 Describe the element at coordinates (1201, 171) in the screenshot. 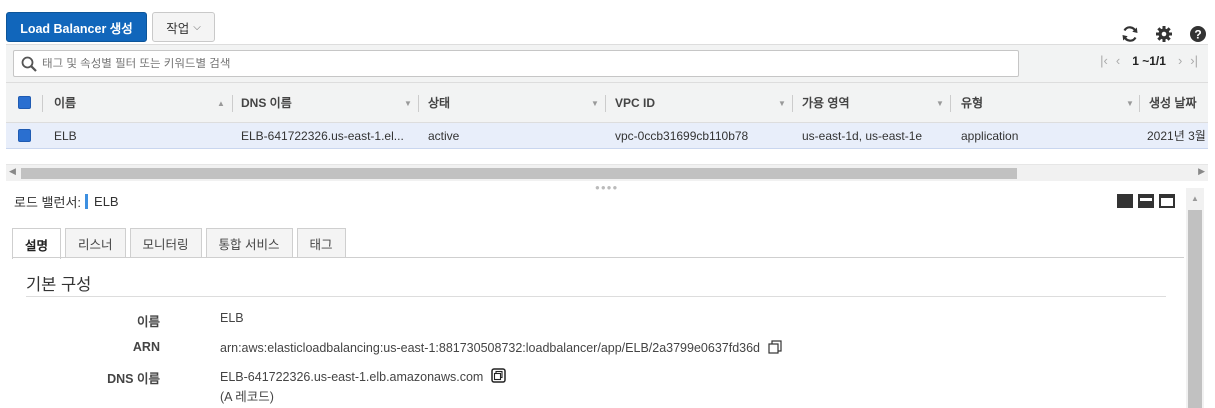

I see `scroll-right-icon: ▶` at that location.